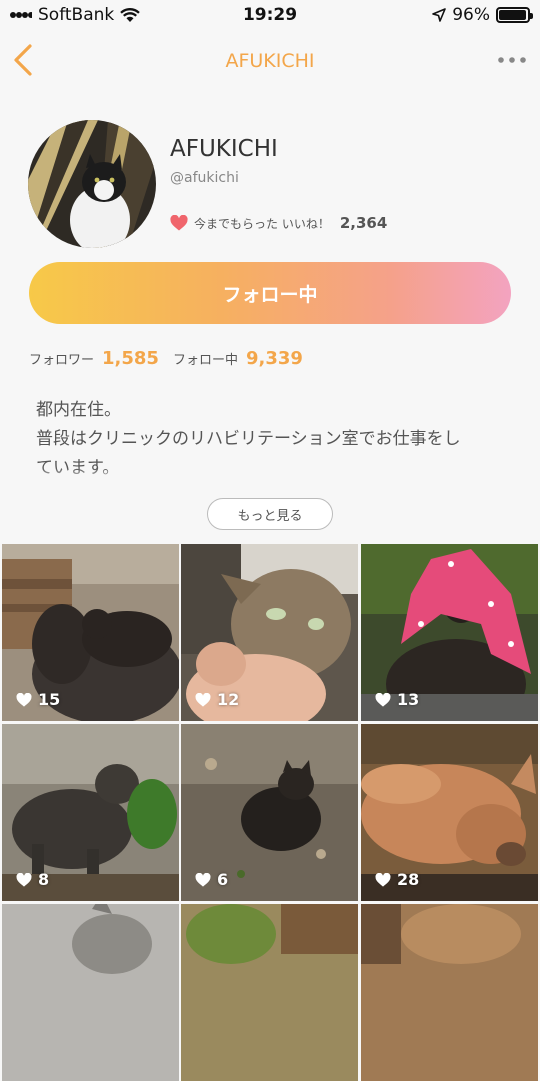 The image size is (540, 1081). What do you see at coordinates (408, 699) in the screenshot?
I see `like-count: 13` at bounding box center [408, 699].